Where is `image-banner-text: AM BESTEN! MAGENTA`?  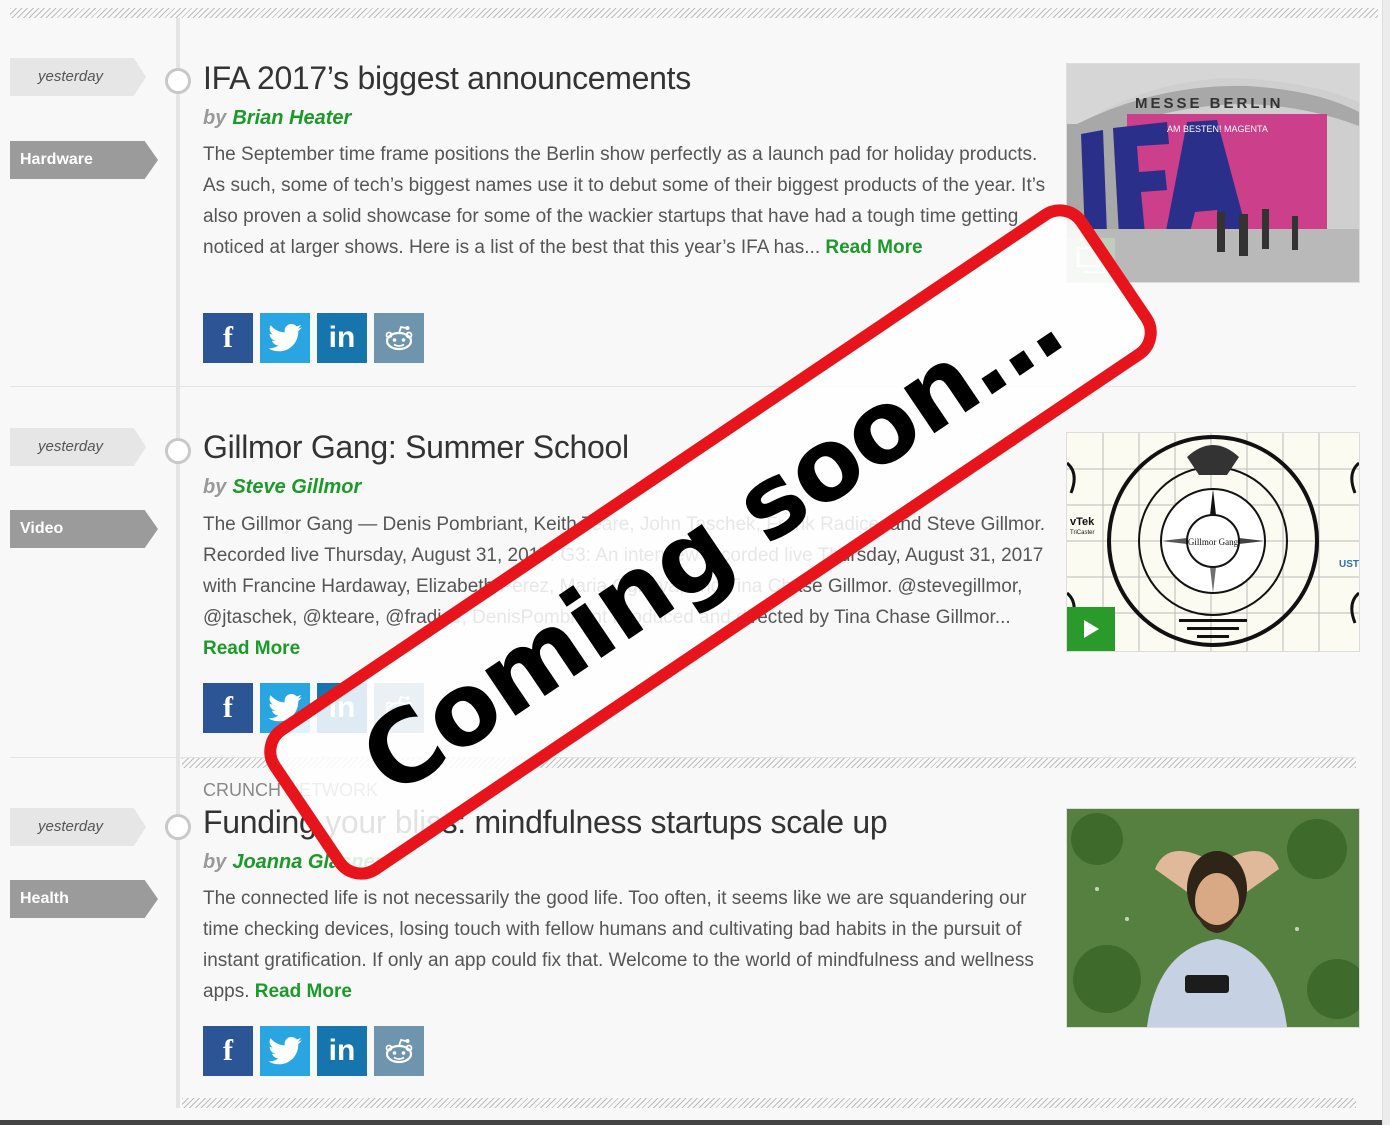
image-banner-text: AM BESTEN! MAGENTA is located at coordinates (1217, 129).